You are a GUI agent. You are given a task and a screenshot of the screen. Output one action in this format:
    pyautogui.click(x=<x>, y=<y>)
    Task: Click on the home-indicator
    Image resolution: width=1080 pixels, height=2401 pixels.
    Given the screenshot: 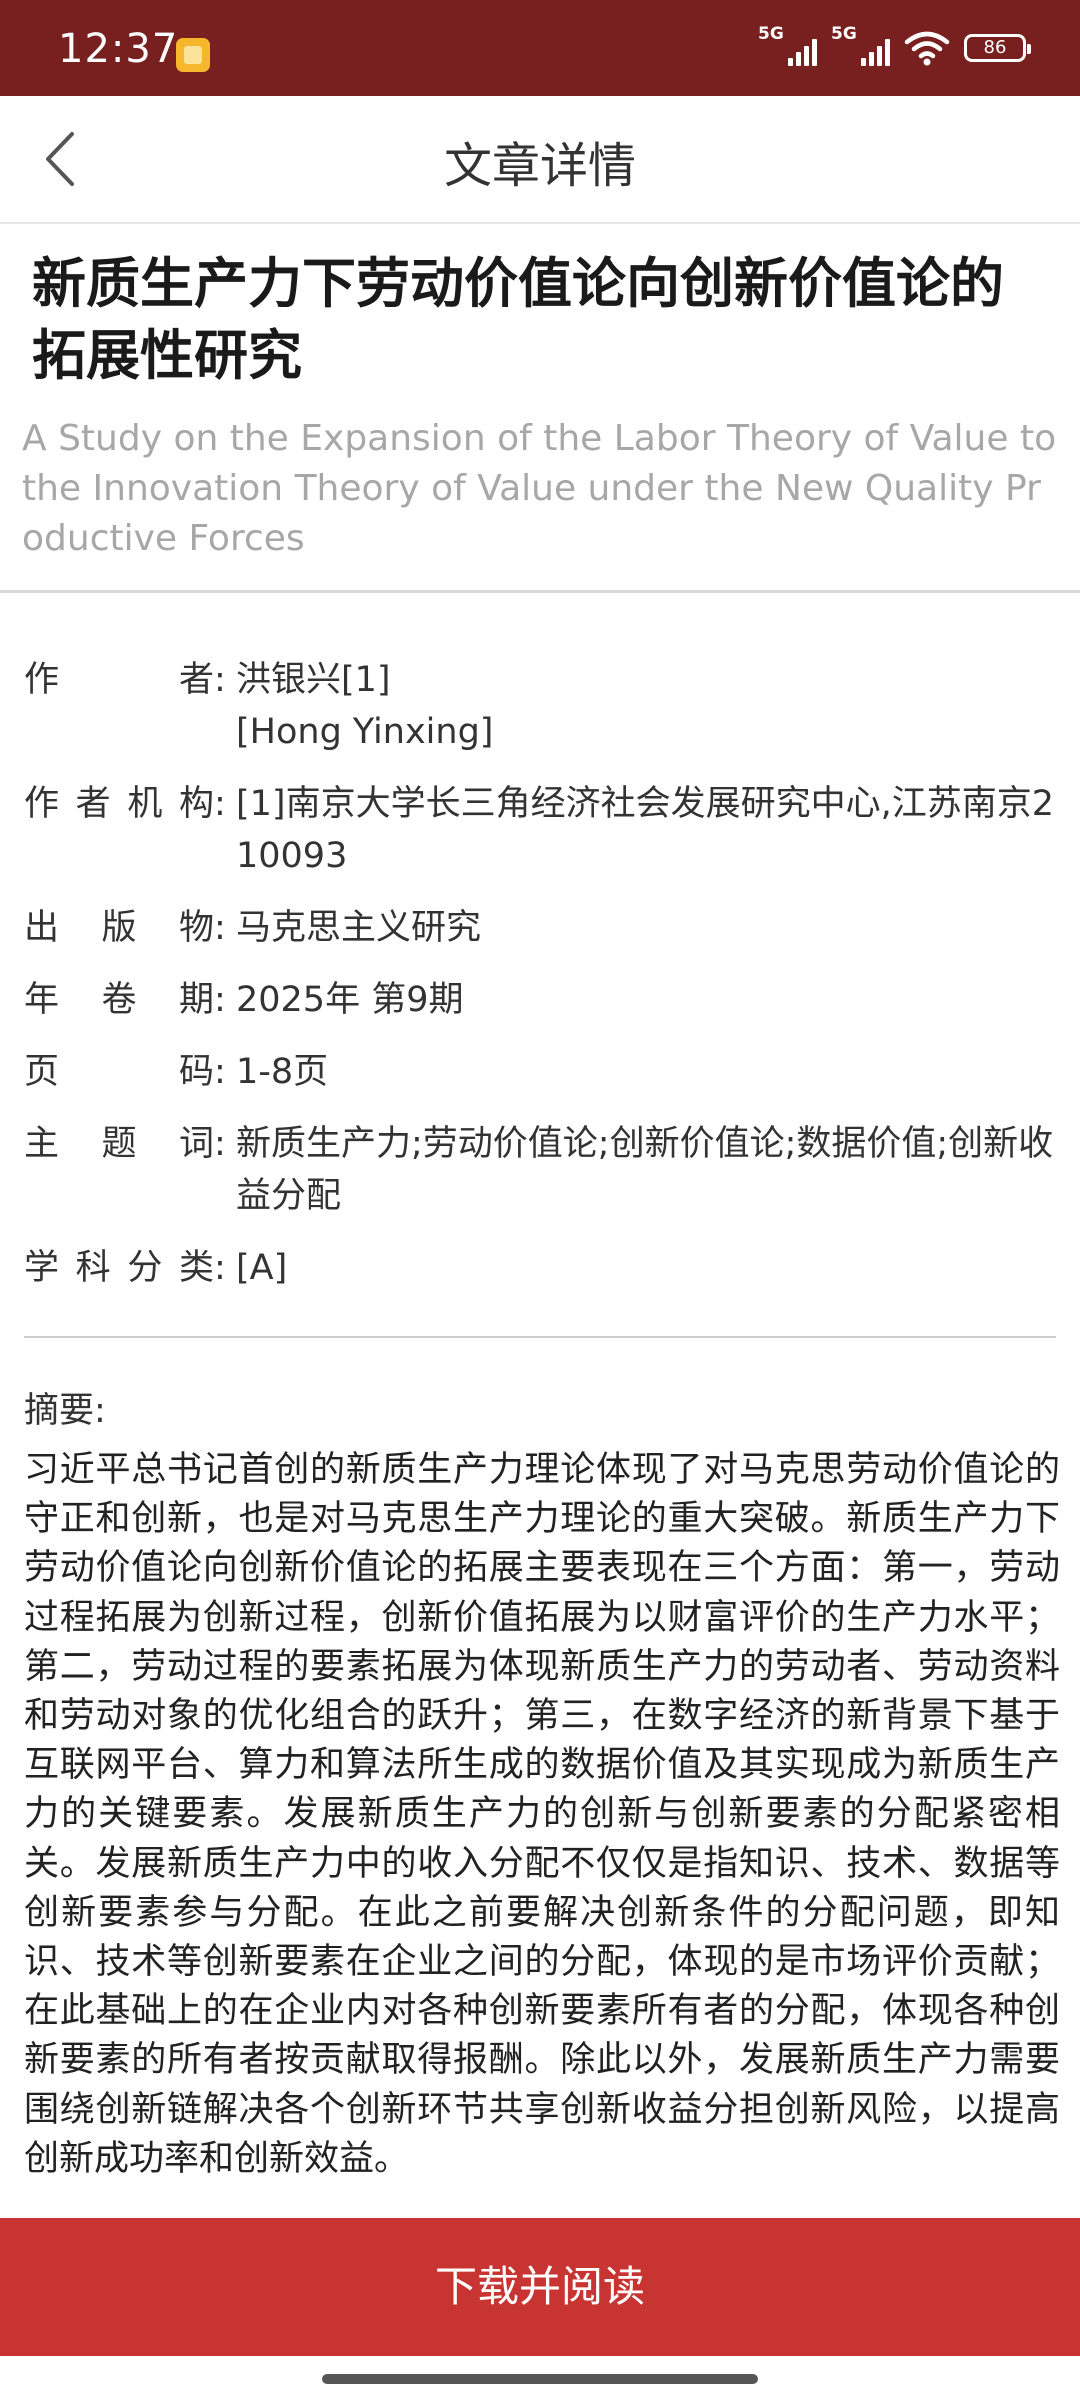 What is the action you would take?
    pyautogui.click(x=540, y=2379)
    